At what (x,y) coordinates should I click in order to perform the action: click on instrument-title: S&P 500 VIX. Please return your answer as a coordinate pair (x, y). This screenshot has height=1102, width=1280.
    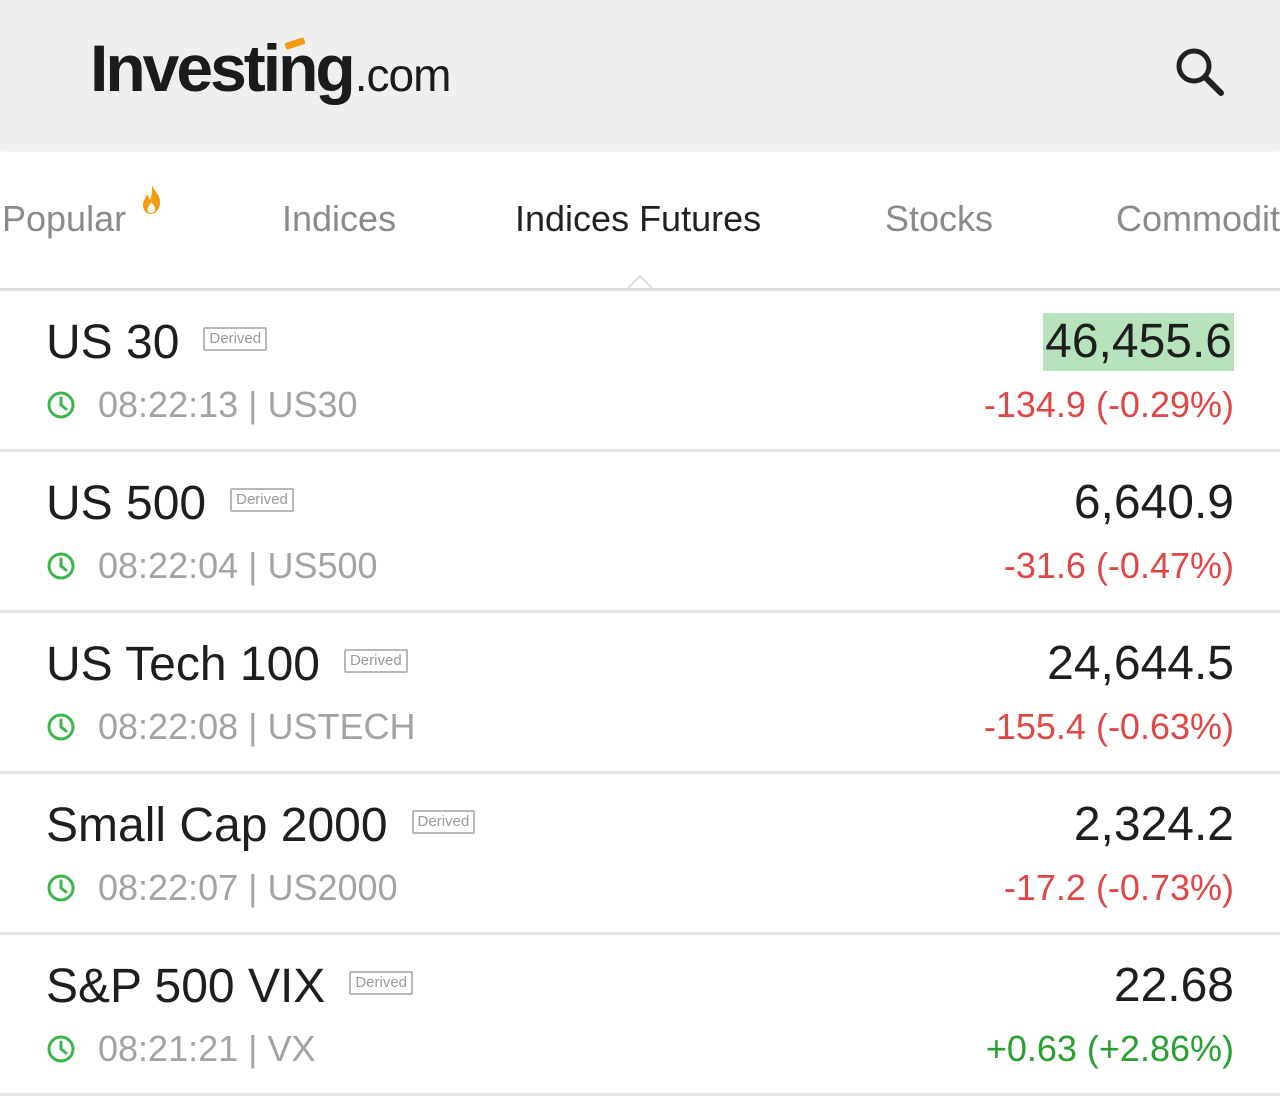
    Looking at the image, I should click on (186, 986).